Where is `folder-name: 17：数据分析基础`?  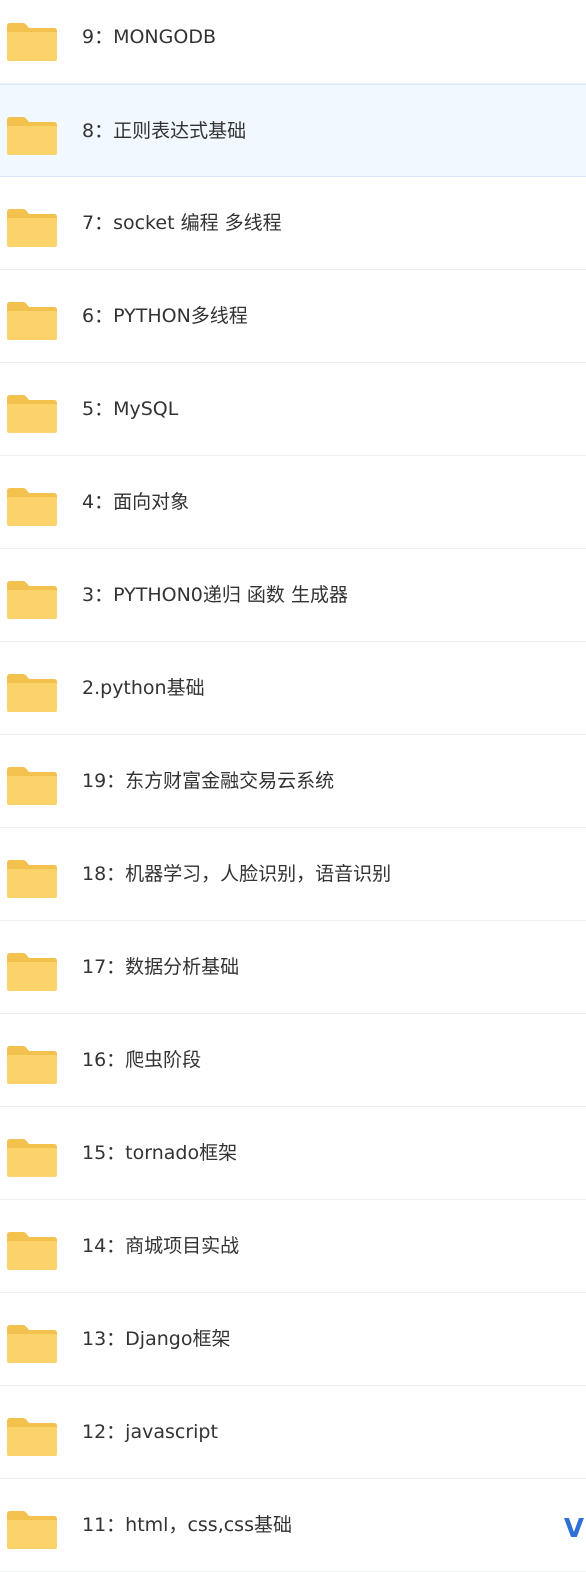 folder-name: 17：数据分析基础 is located at coordinates (160, 967).